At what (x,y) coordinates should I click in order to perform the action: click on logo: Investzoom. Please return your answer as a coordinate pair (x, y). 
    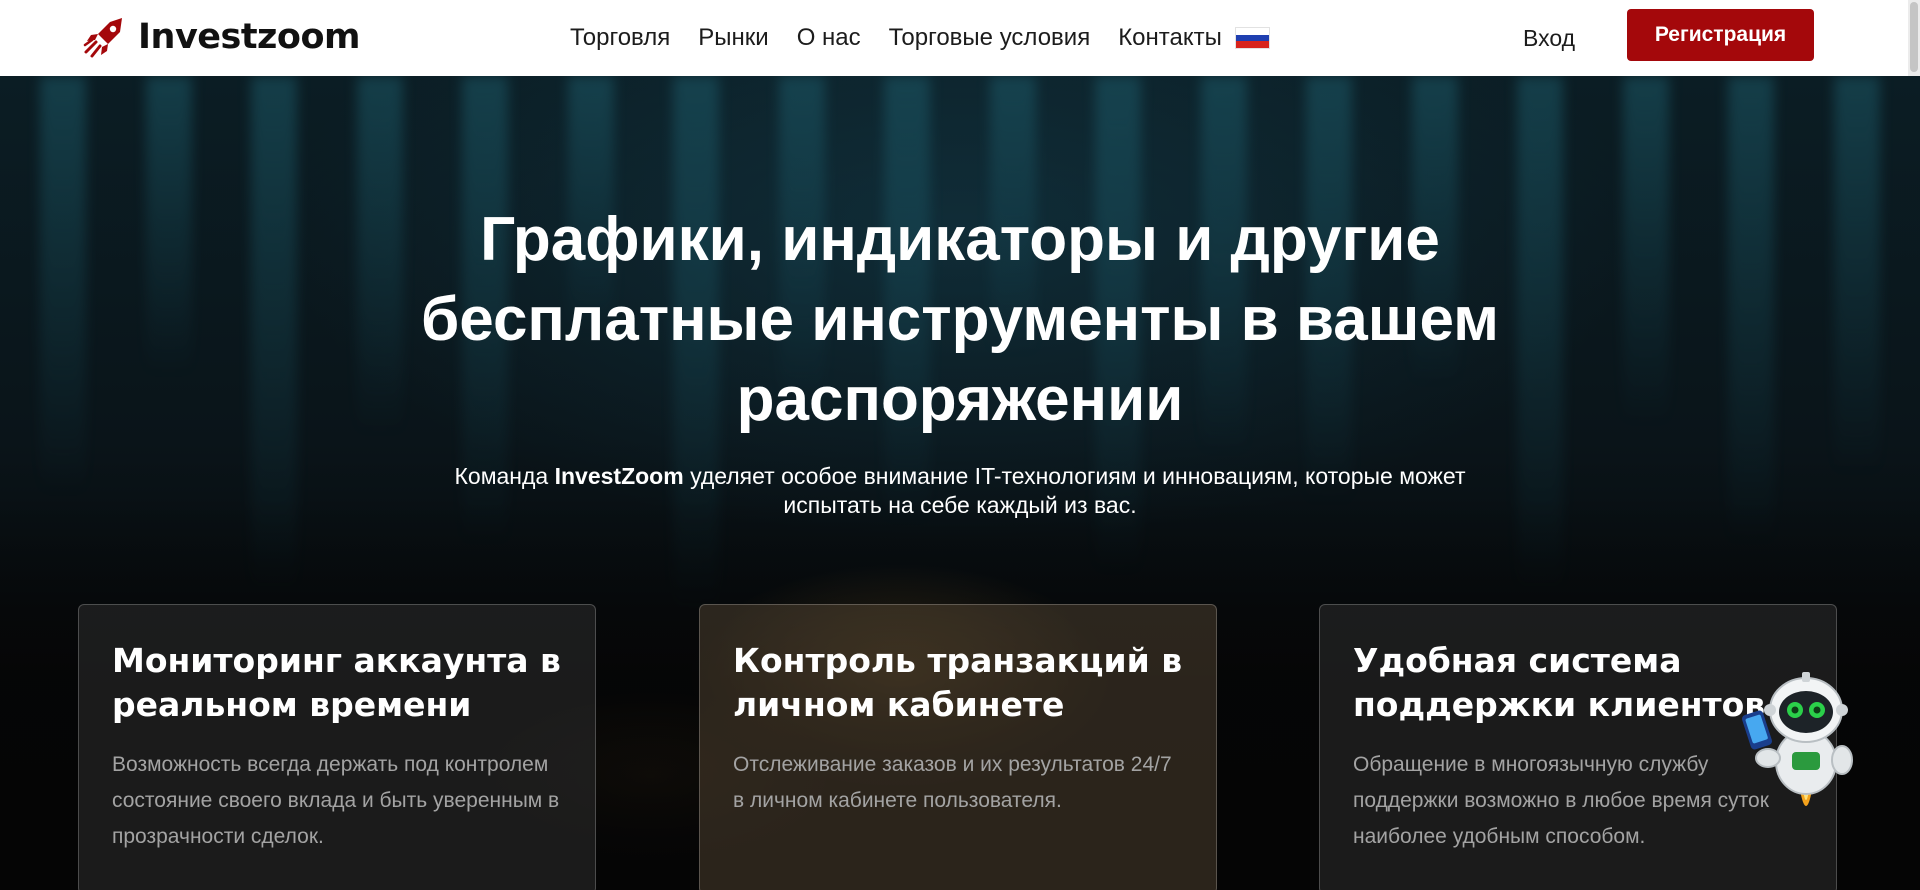
    Looking at the image, I should click on (221, 37).